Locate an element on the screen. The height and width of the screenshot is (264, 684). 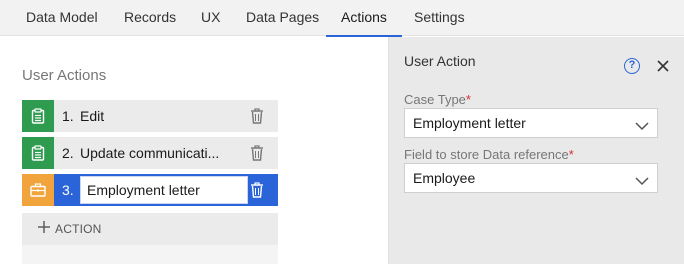
tab-settings: Settings is located at coordinates (439, 18).